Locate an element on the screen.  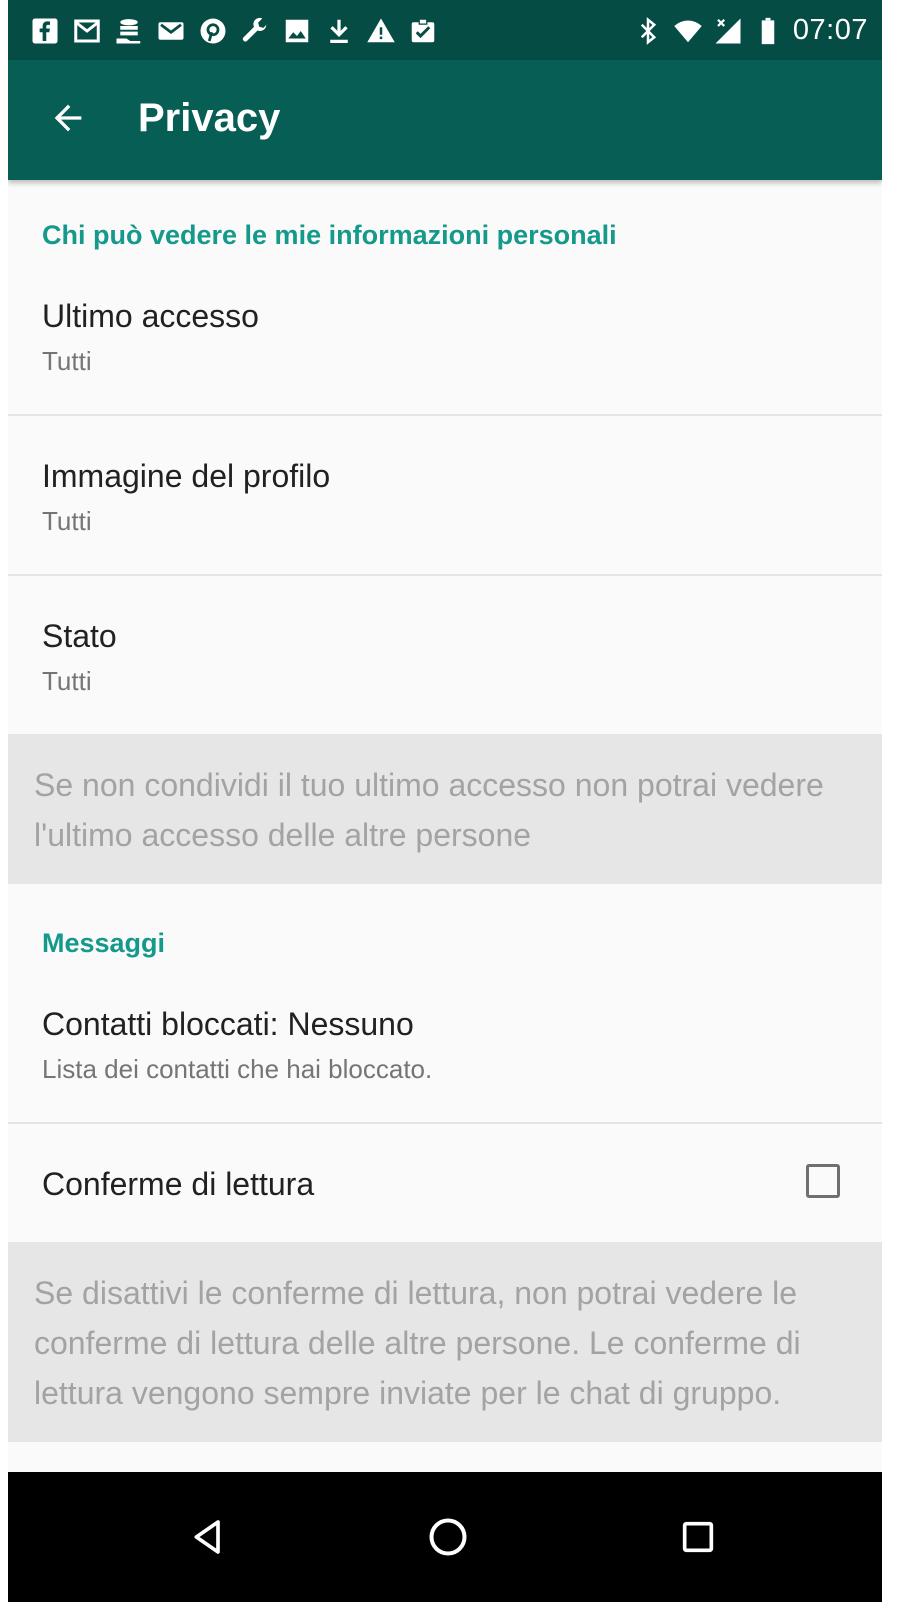
battery-icon is located at coordinates (768, 31).